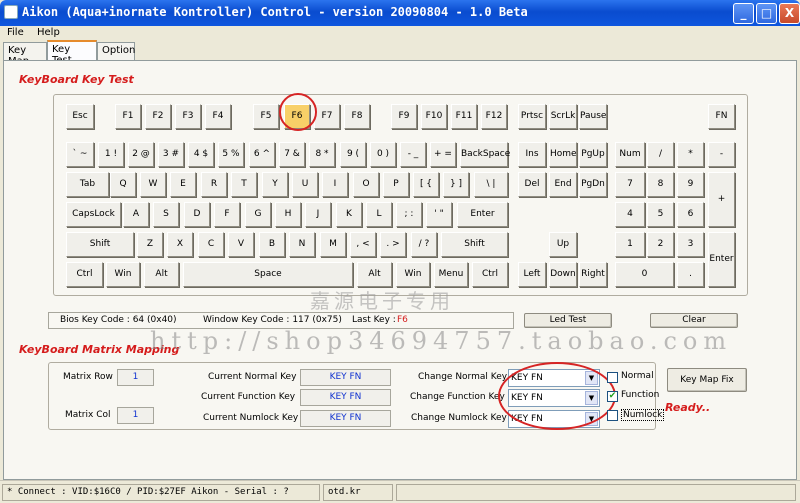 This screenshot has width=800, height=503. I want to click on key-9: 9 (, so click(353, 154).